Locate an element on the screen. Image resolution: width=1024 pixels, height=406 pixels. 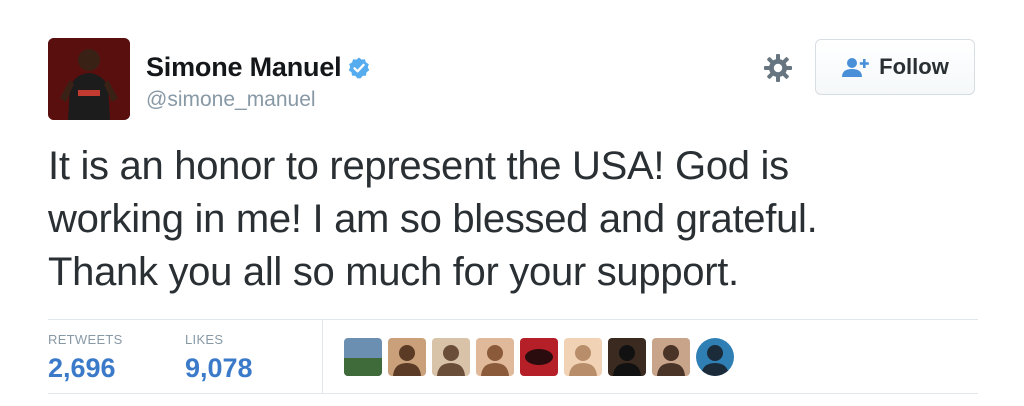
follow-button-label: Follow is located at coordinates (914, 66).